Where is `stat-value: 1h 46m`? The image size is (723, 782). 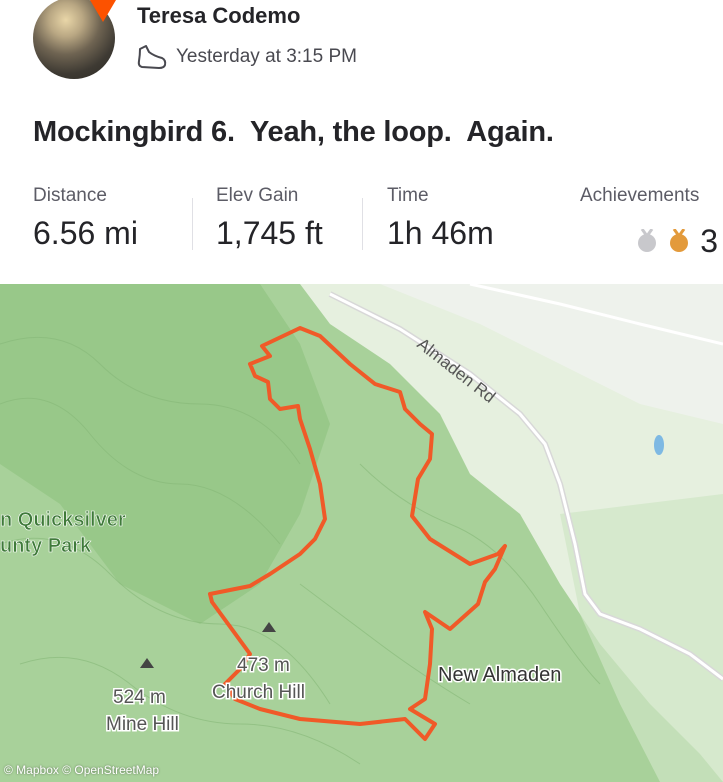 stat-value: 1h 46m is located at coordinates (440, 233).